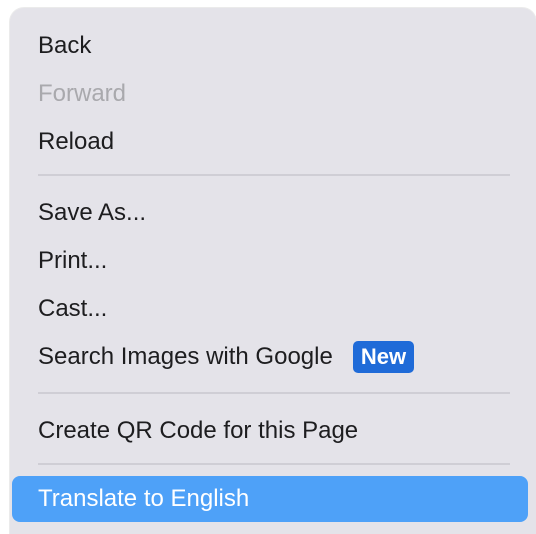 The width and height of the screenshot is (536, 534). Describe the element at coordinates (185, 356) in the screenshot. I see `menu-item-label: Search Images with Google` at that location.